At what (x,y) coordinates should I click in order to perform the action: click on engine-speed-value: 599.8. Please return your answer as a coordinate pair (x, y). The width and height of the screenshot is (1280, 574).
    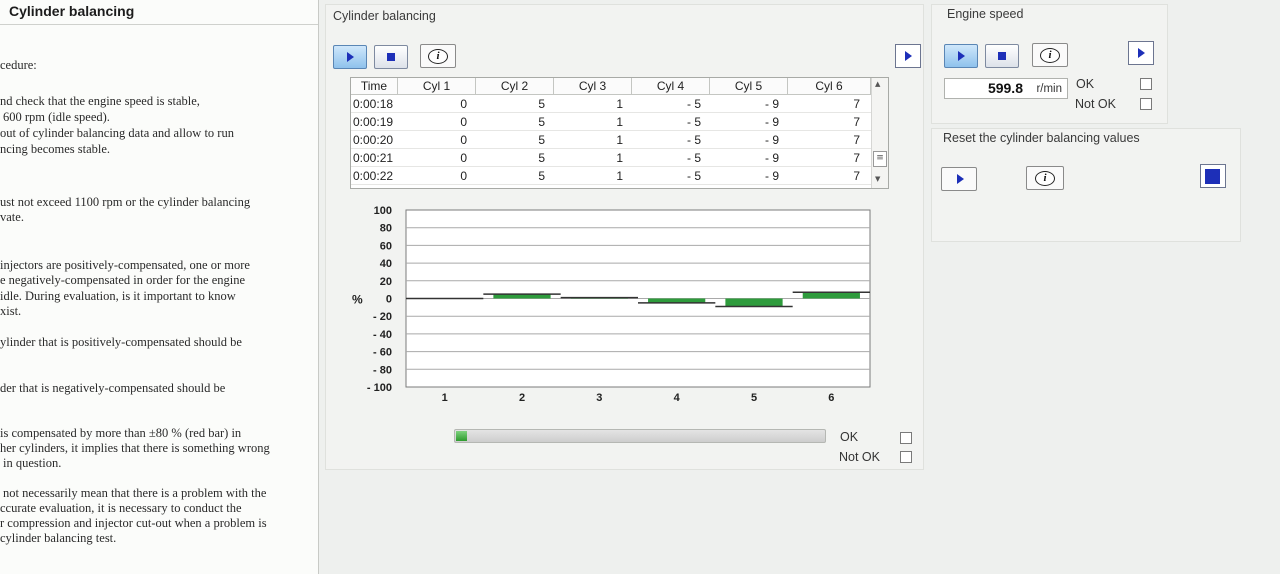
    Looking at the image, I should click on (1005, 88).